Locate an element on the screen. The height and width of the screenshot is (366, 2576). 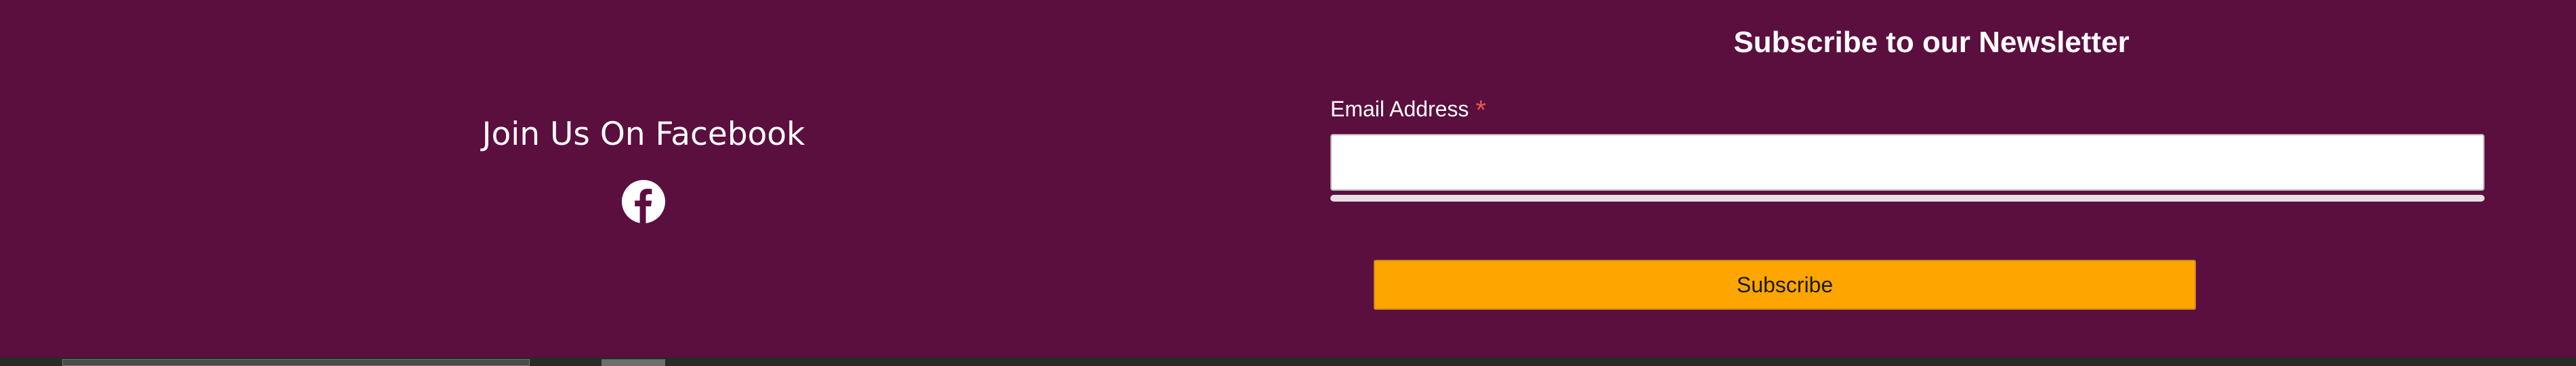
facebook-link is located at coordinates (643, 201).